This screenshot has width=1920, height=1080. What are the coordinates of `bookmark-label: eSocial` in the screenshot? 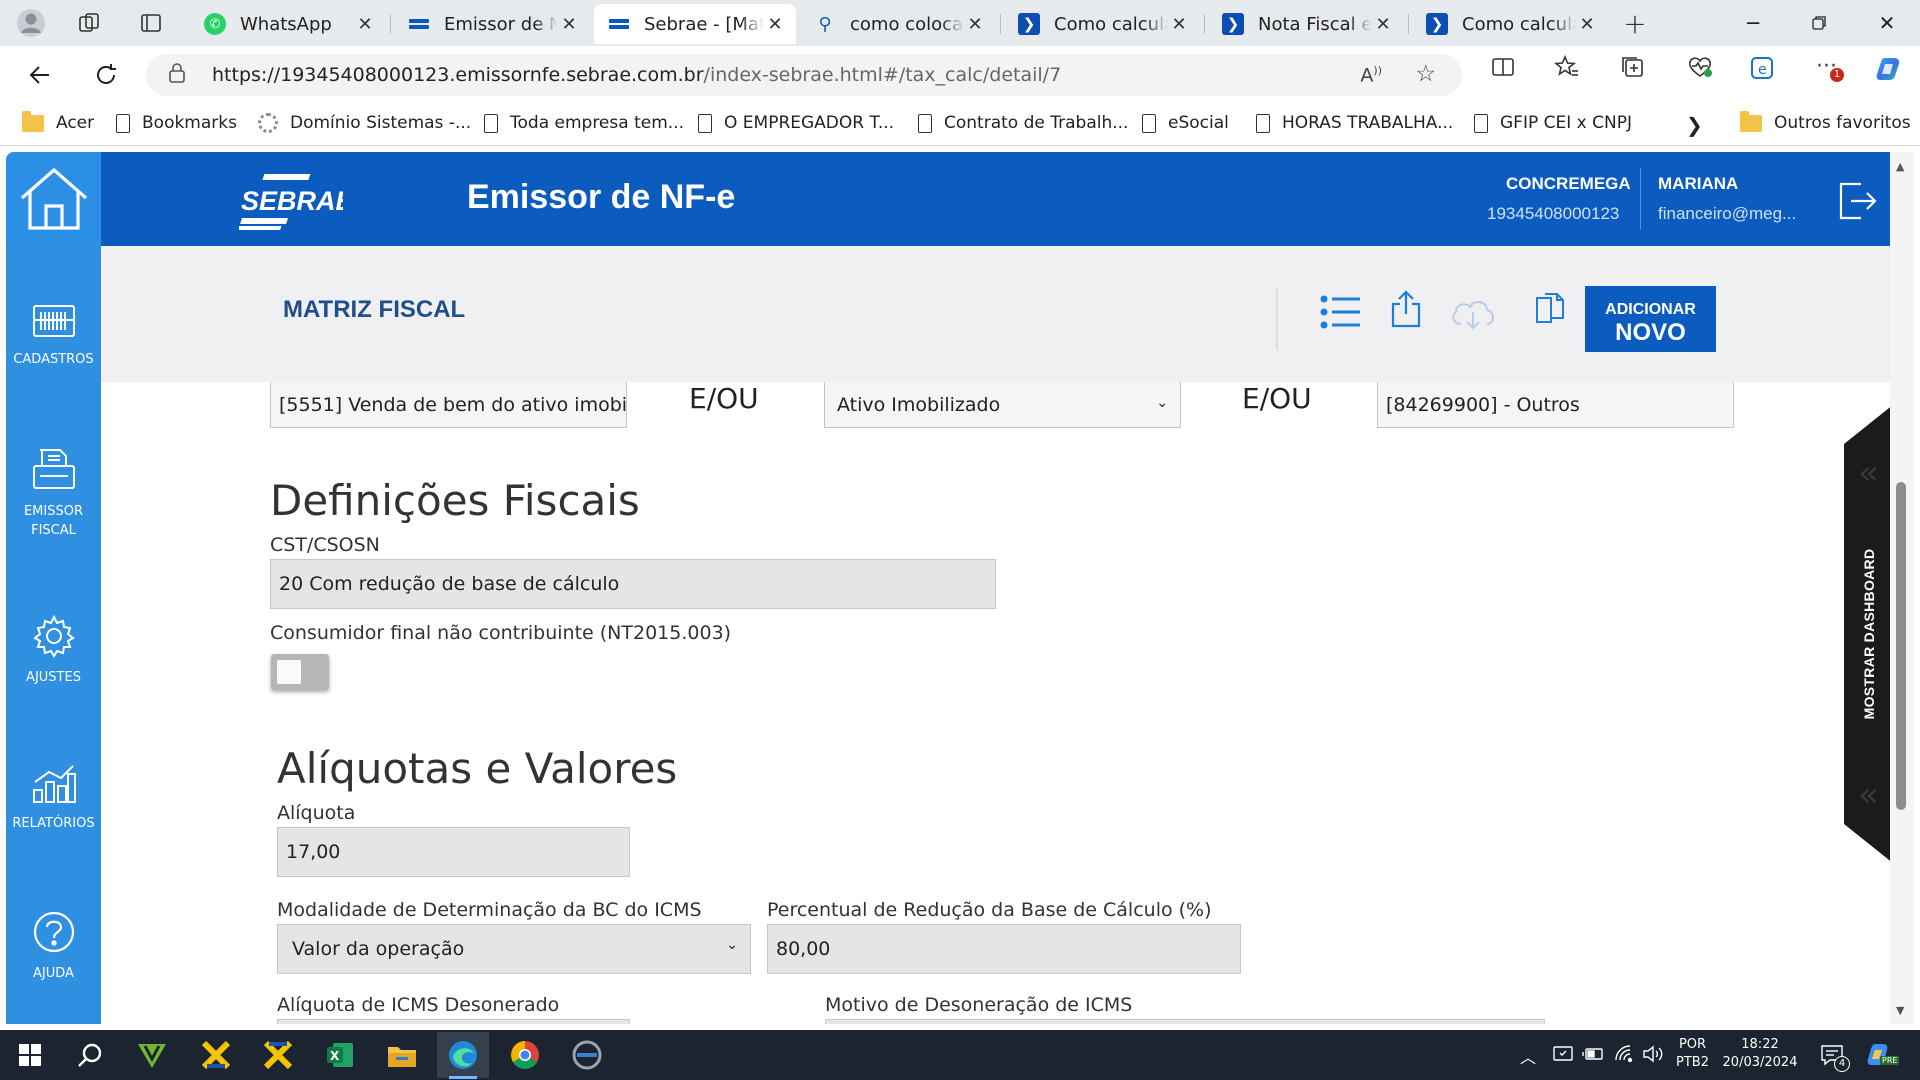 It's located at (1198, 123).